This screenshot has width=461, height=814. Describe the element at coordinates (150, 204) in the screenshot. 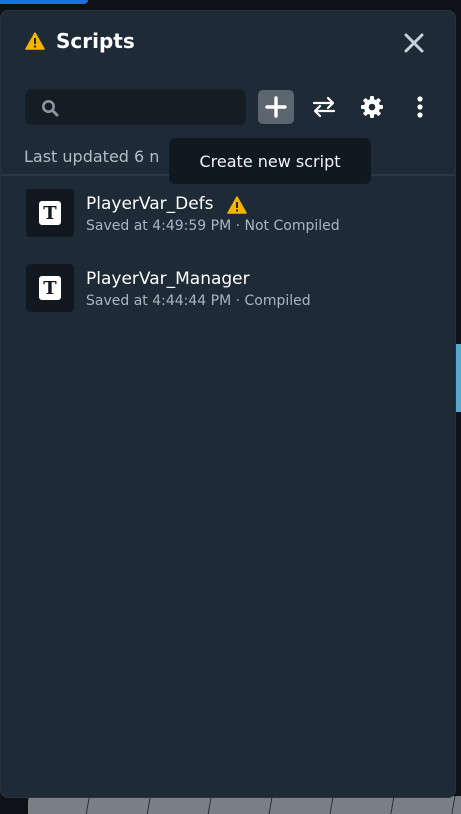

I see `script-name: PlayerVar_Defs` at that location.